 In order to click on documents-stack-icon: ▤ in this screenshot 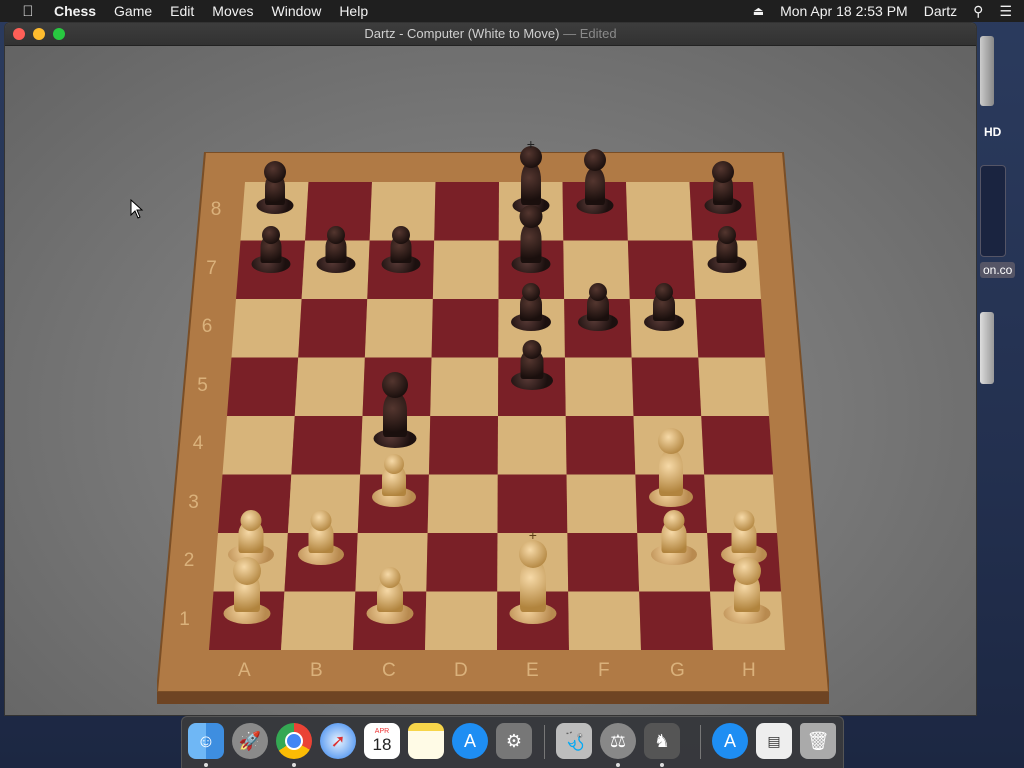, I will do `click(774, 741)`.